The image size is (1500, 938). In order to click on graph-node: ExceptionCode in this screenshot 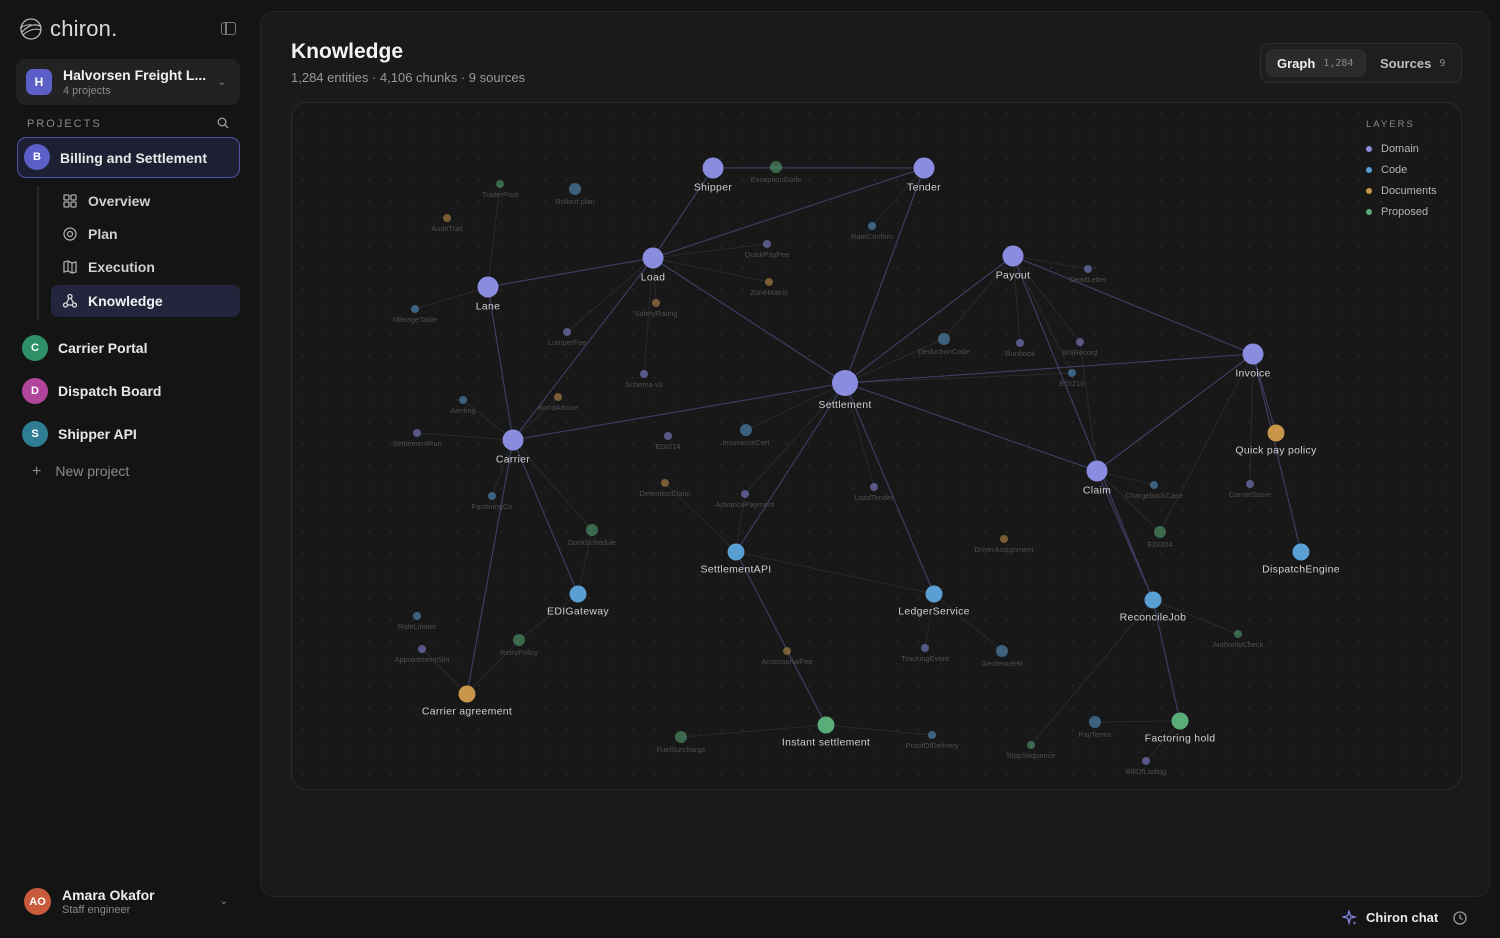, I will do `click(776, 172)`.